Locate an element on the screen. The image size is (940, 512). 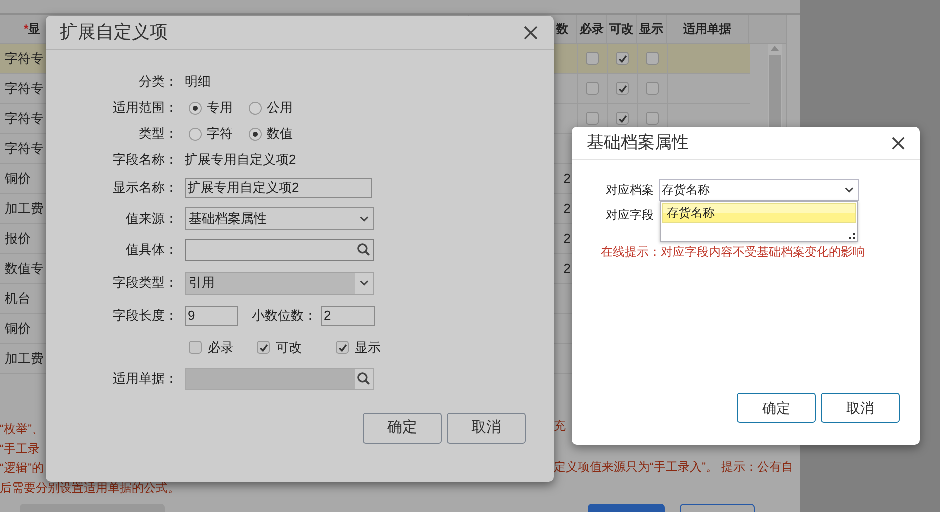
field-label: 小数位数： is located at coordinates (284, 316).